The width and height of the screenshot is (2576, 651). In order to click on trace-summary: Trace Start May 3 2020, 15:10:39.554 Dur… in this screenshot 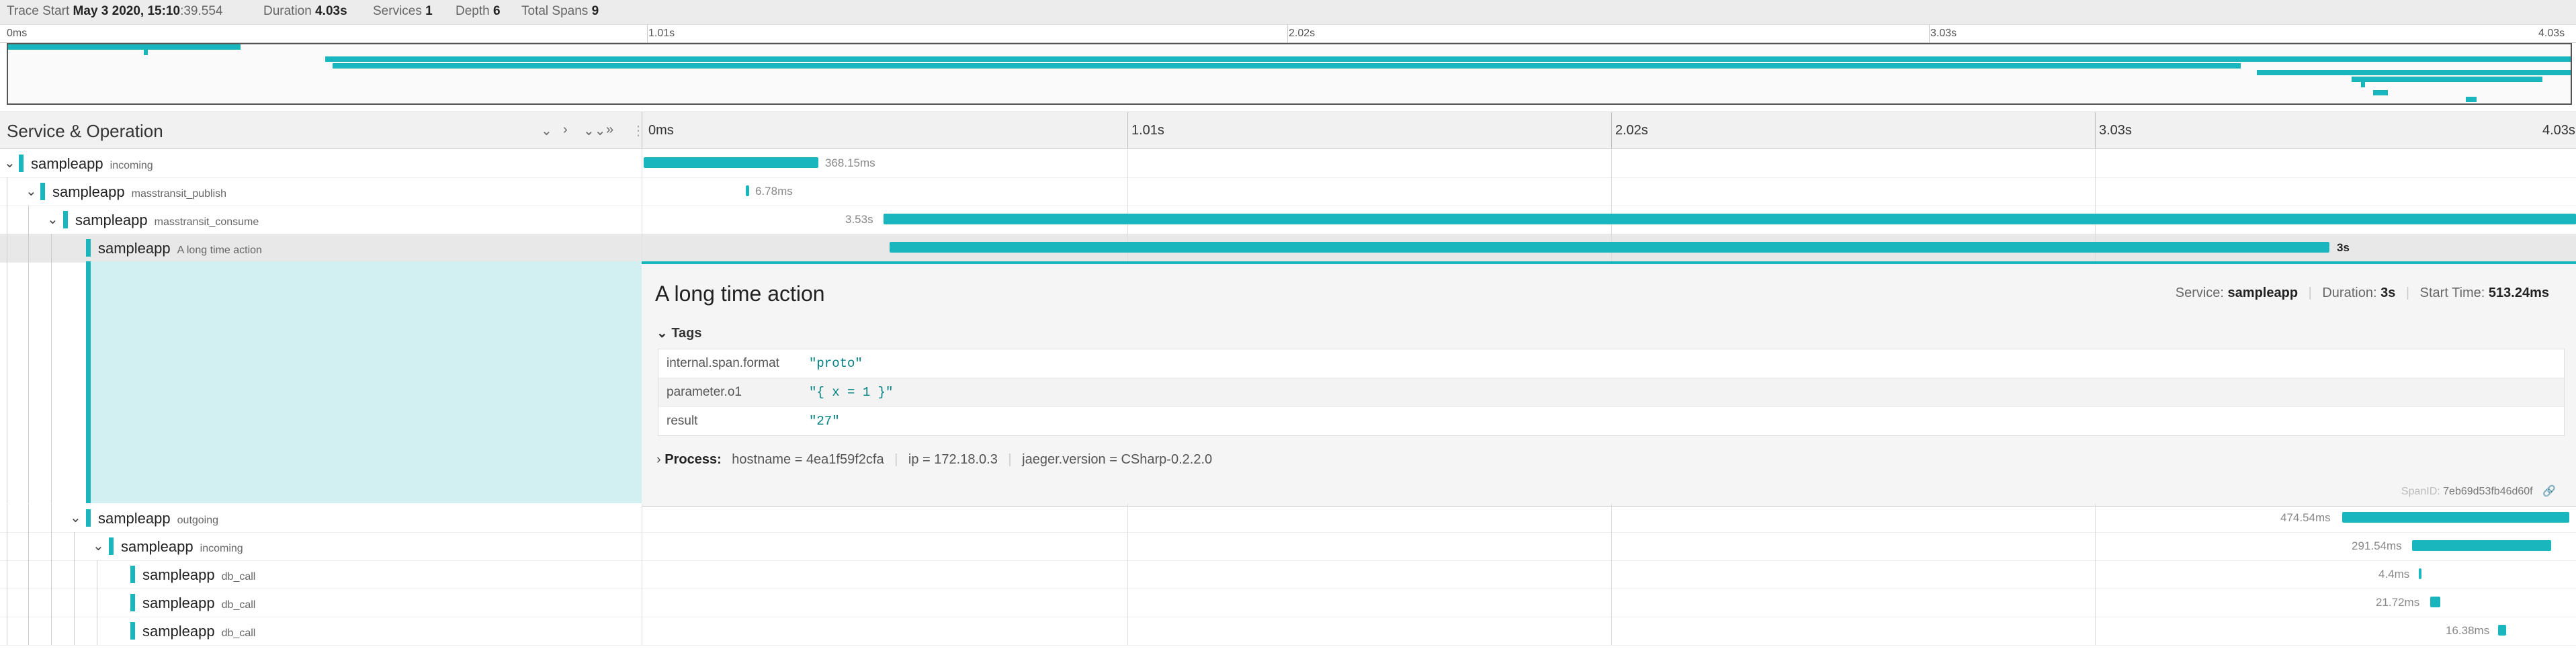, I will do `click(1288, 12)`.